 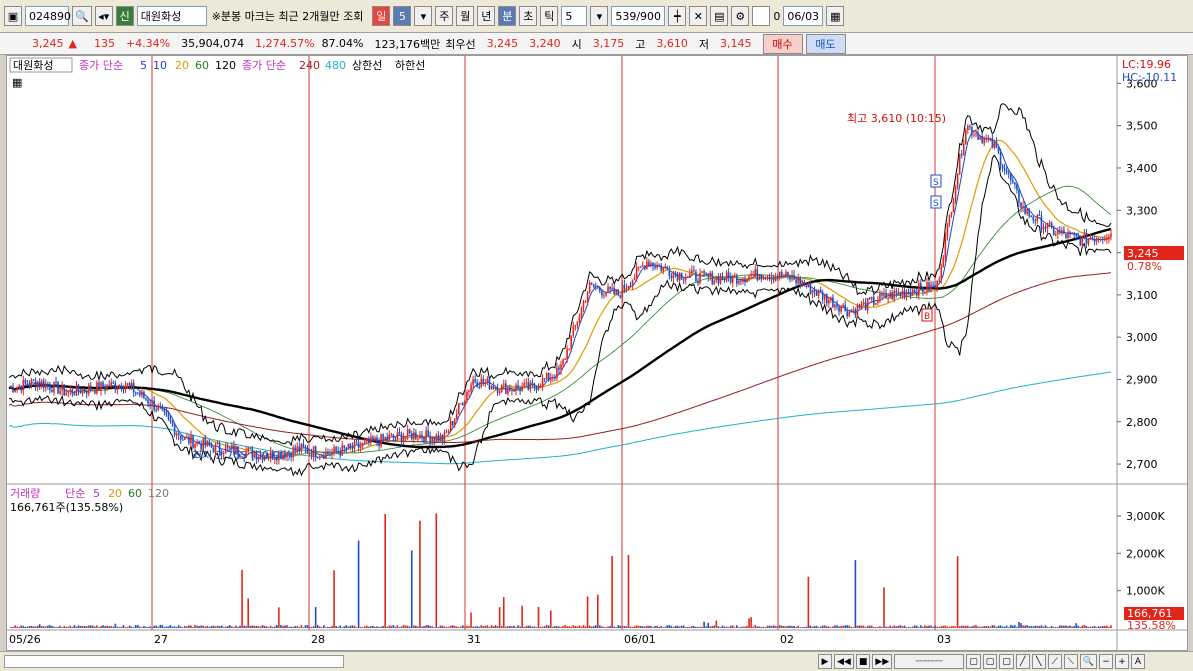 I want to click on table-icon: ▦, so click(x=17, y=82).